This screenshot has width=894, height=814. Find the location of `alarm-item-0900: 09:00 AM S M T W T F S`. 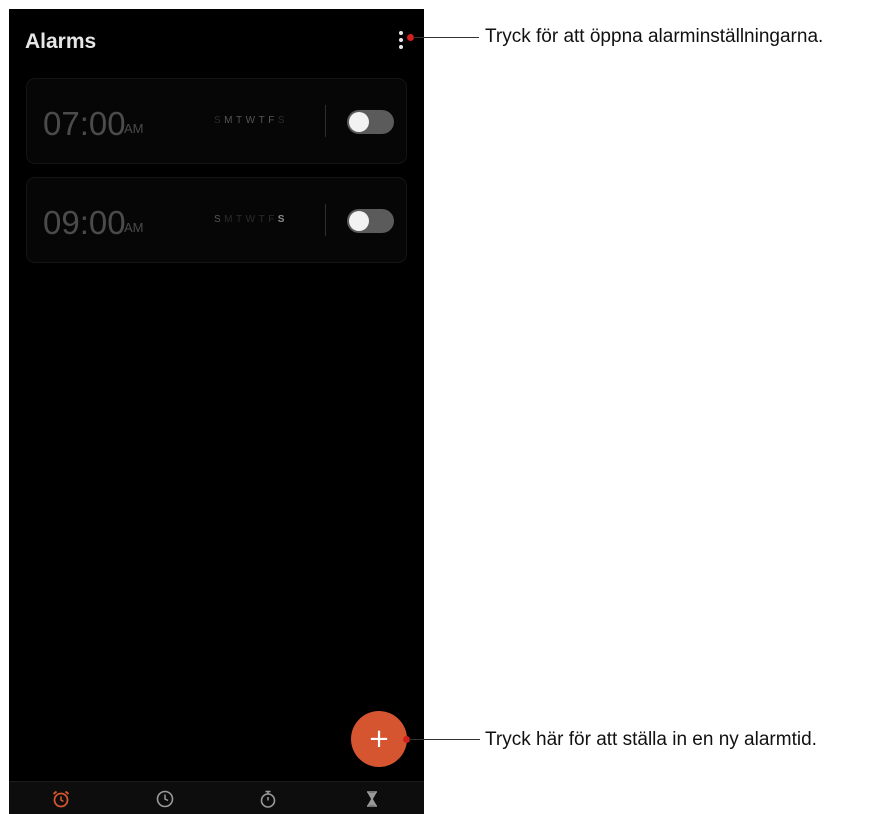

alarm-item-0900: 09:00 AM S M T W T F S is located at coordinates (216, 220).